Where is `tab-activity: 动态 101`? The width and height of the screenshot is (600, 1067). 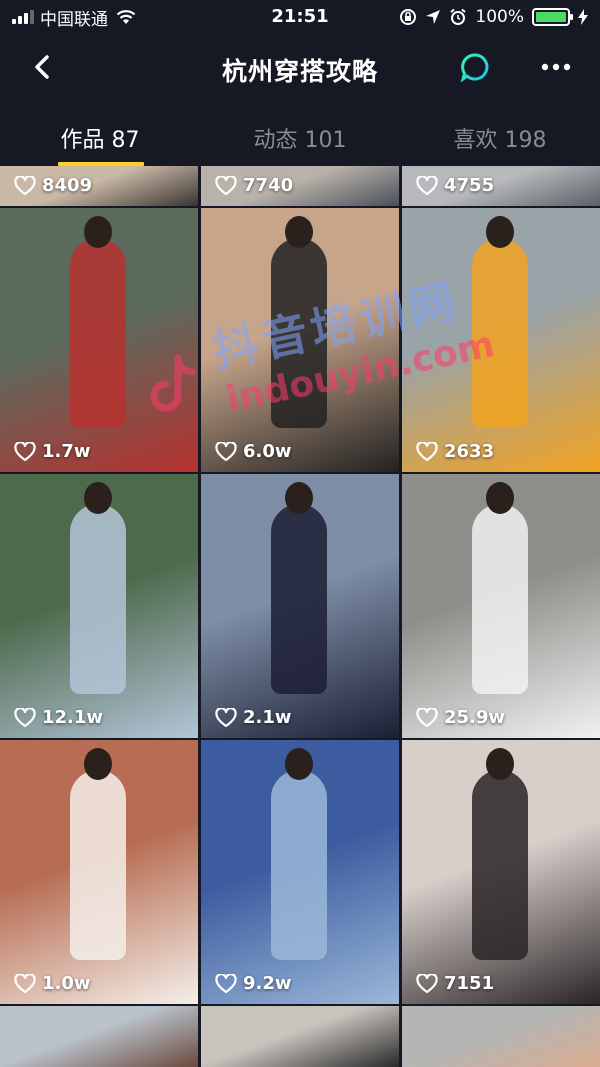 tab-activity: 动态 101 is located at coordinates (300, 133).